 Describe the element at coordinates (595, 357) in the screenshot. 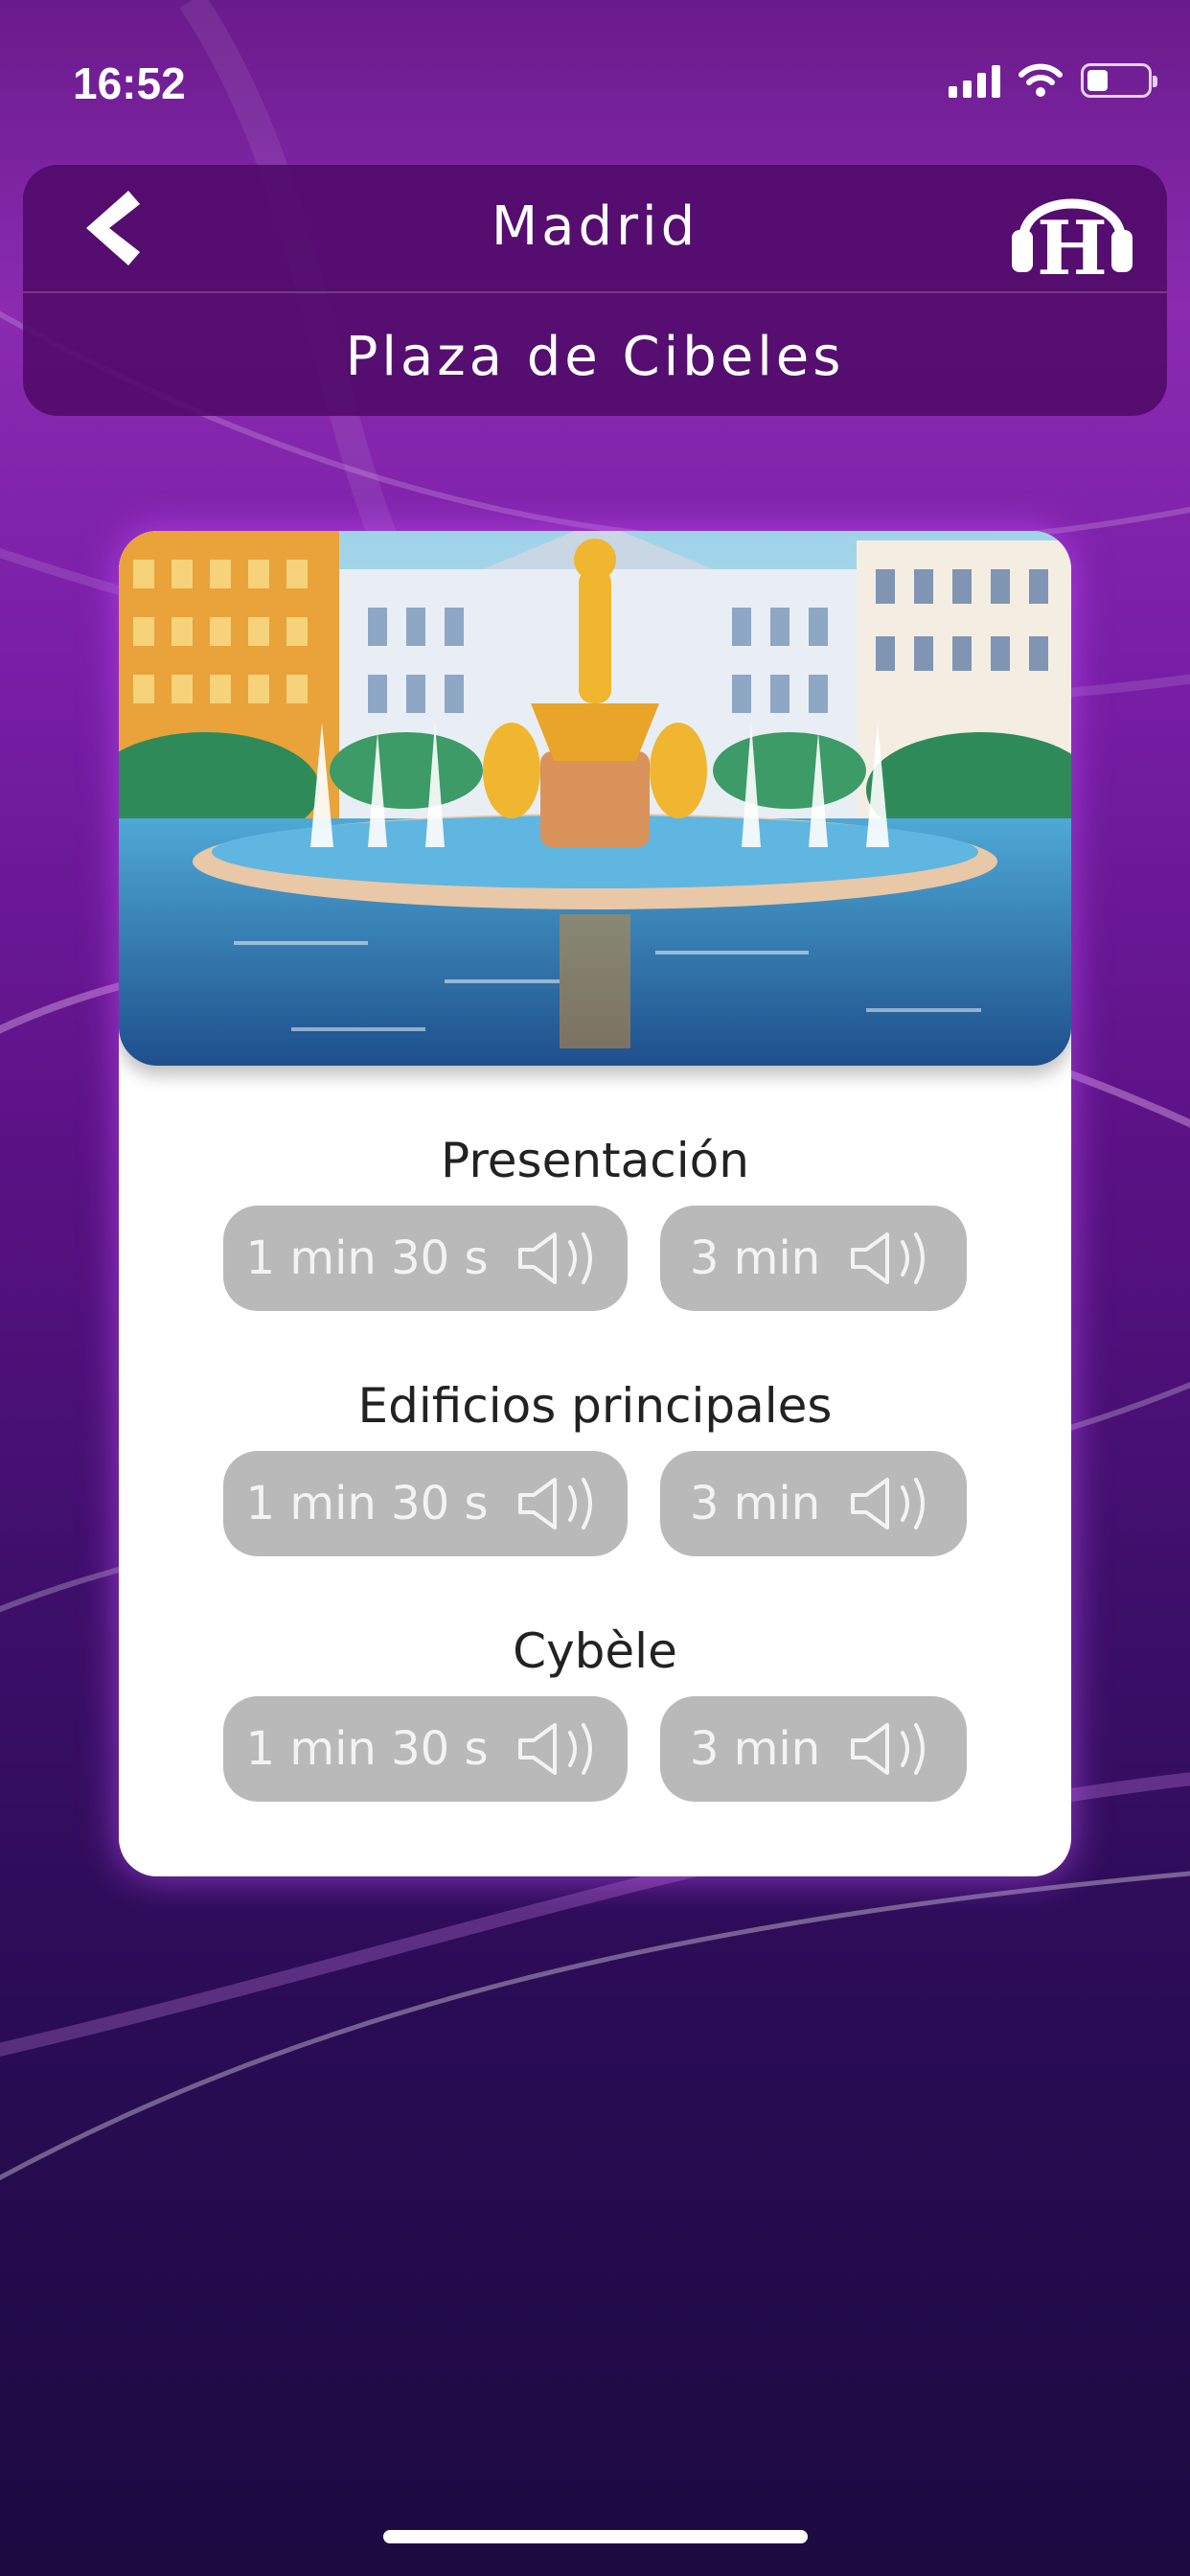

I see `place-title: Plaza de Cibeles` at that location.